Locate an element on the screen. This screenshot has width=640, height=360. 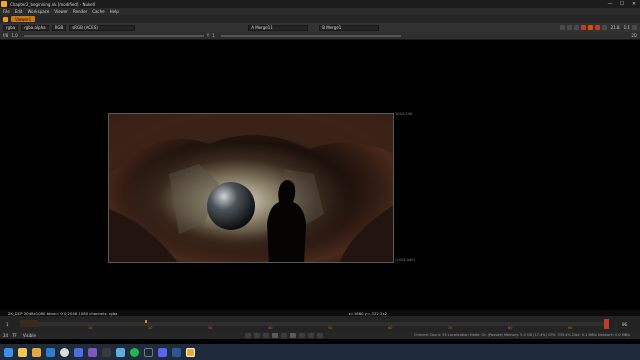
first-frame-button is located at coordinates (248, 335).